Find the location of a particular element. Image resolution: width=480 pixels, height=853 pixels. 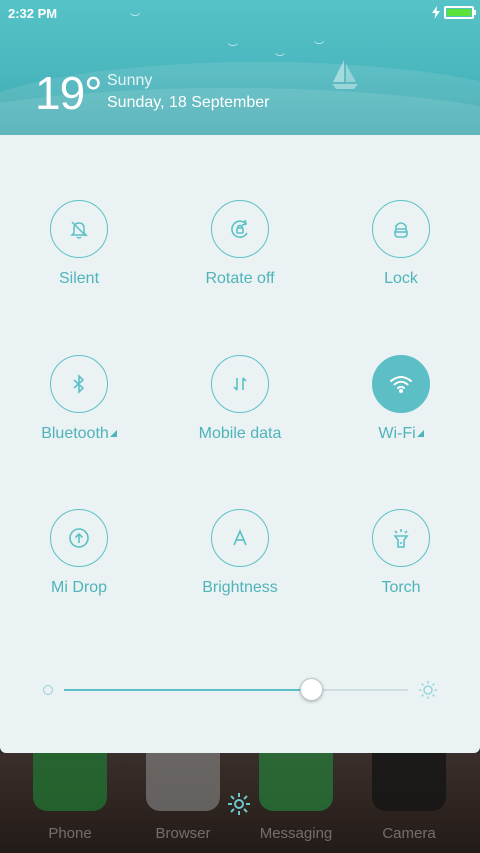

bell-off-icon is located at coordinates (79, 230).